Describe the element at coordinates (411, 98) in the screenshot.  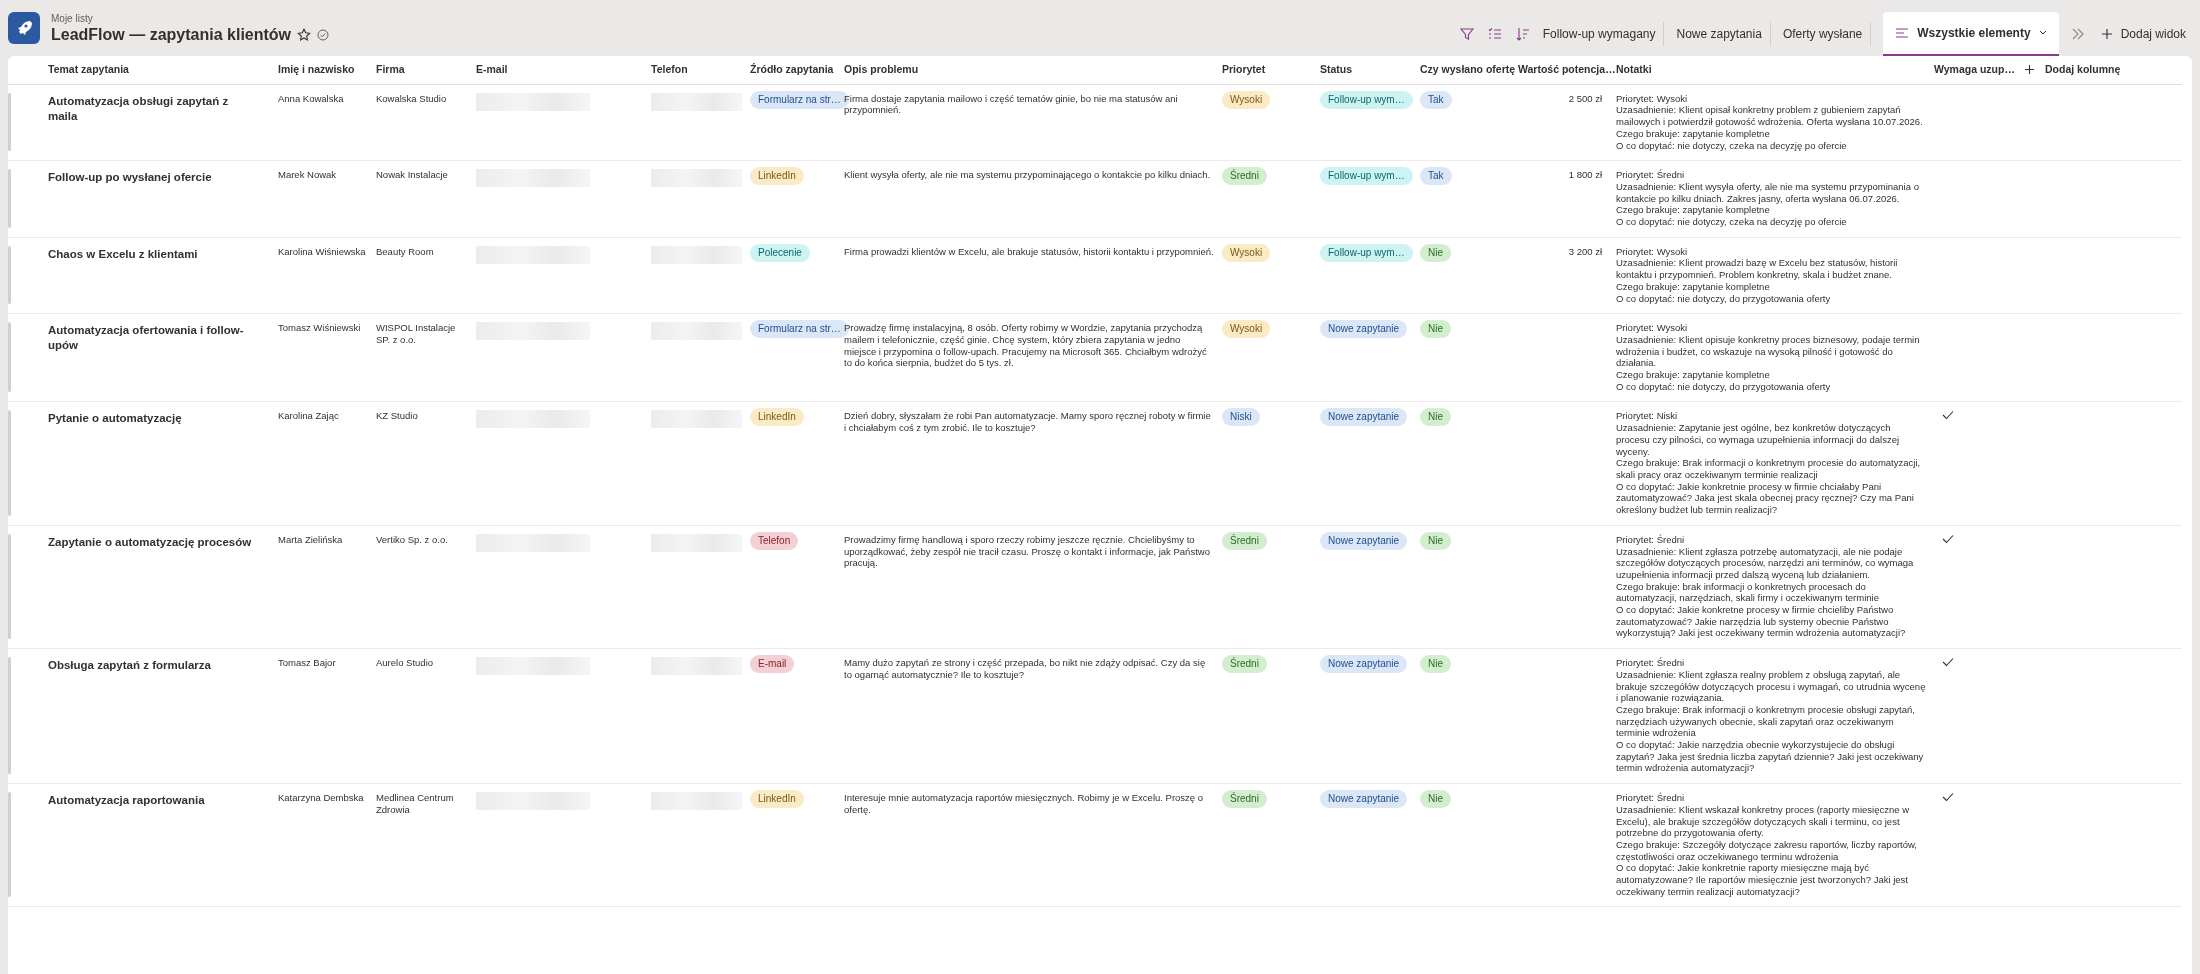
I see `company-text: Kowalska Studio` at that location.